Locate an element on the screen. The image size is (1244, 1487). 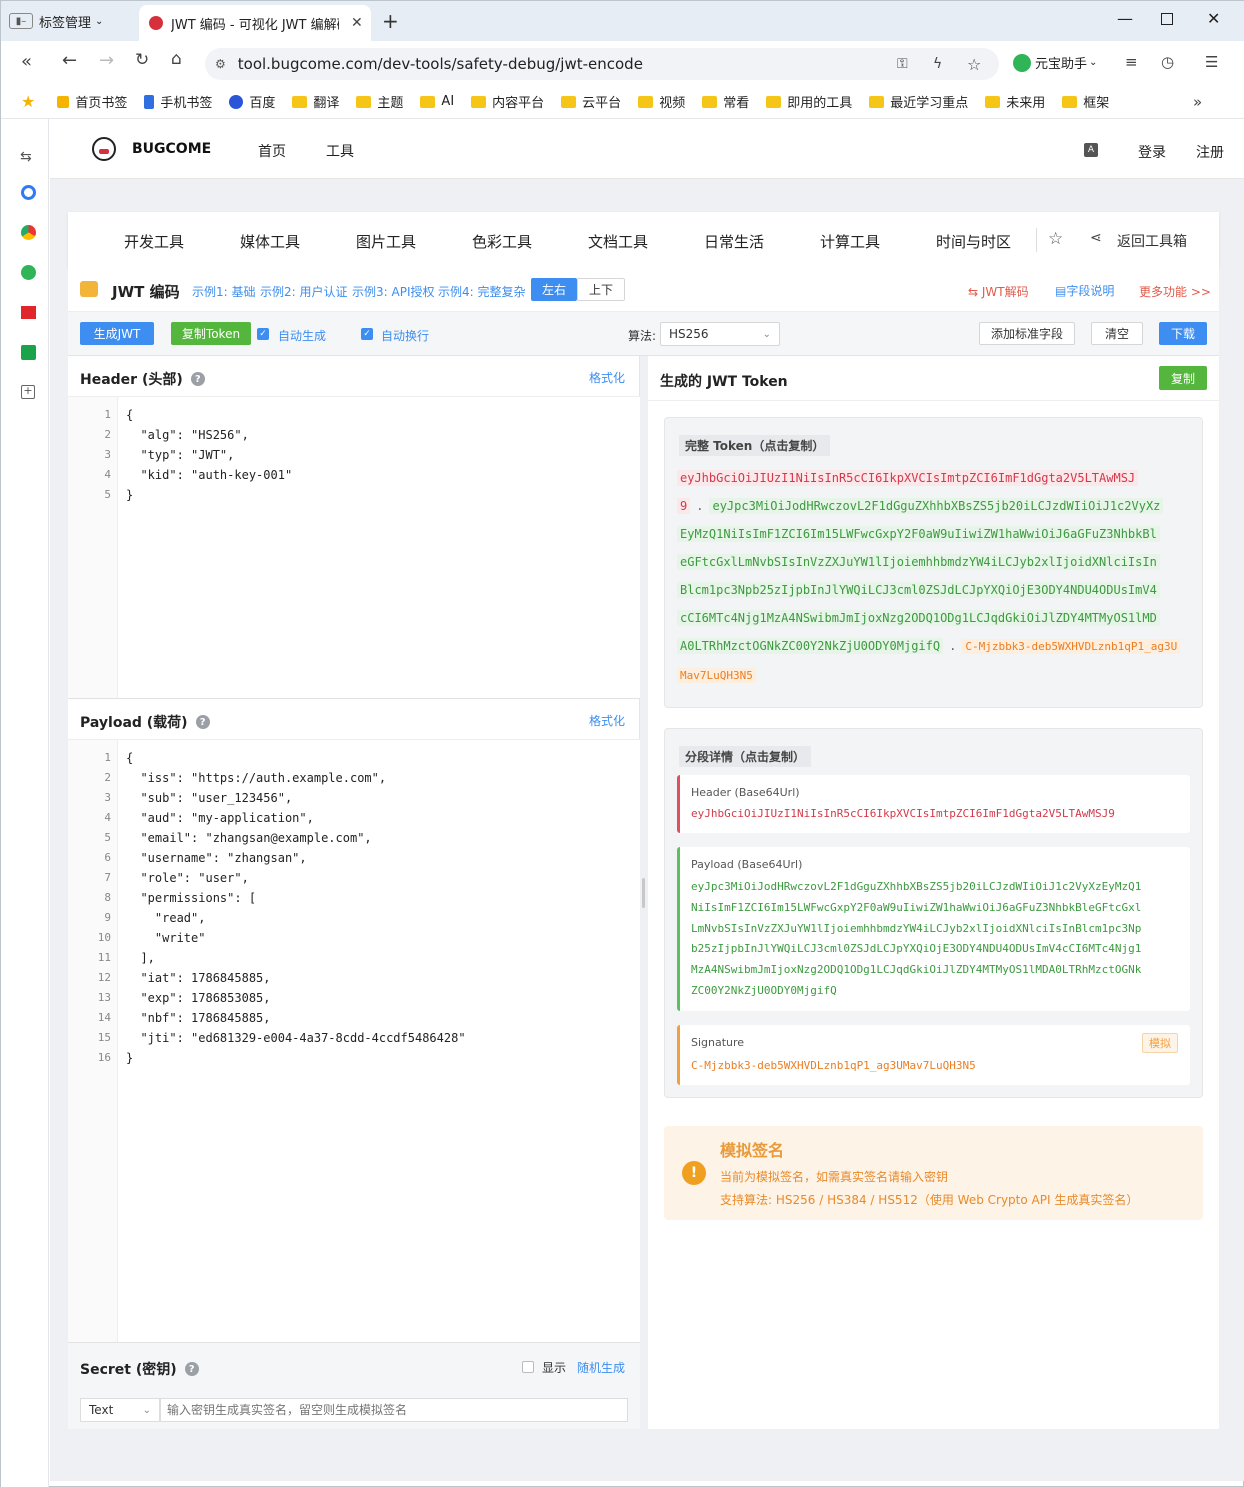
bookmark-item: 最近学习重点 is located at coordinates (918, 101).